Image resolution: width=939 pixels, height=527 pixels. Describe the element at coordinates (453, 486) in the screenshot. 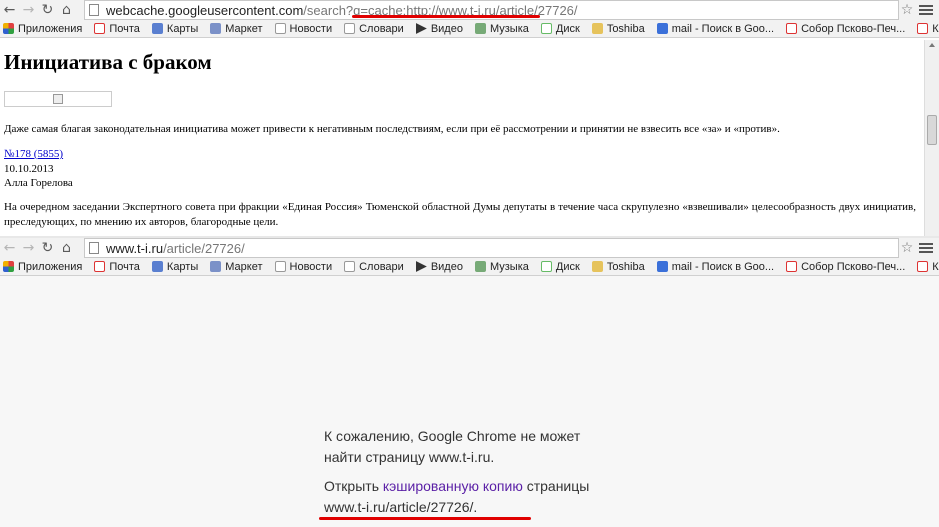

I see `cached-copy-link: кэшированную копию` at that location.